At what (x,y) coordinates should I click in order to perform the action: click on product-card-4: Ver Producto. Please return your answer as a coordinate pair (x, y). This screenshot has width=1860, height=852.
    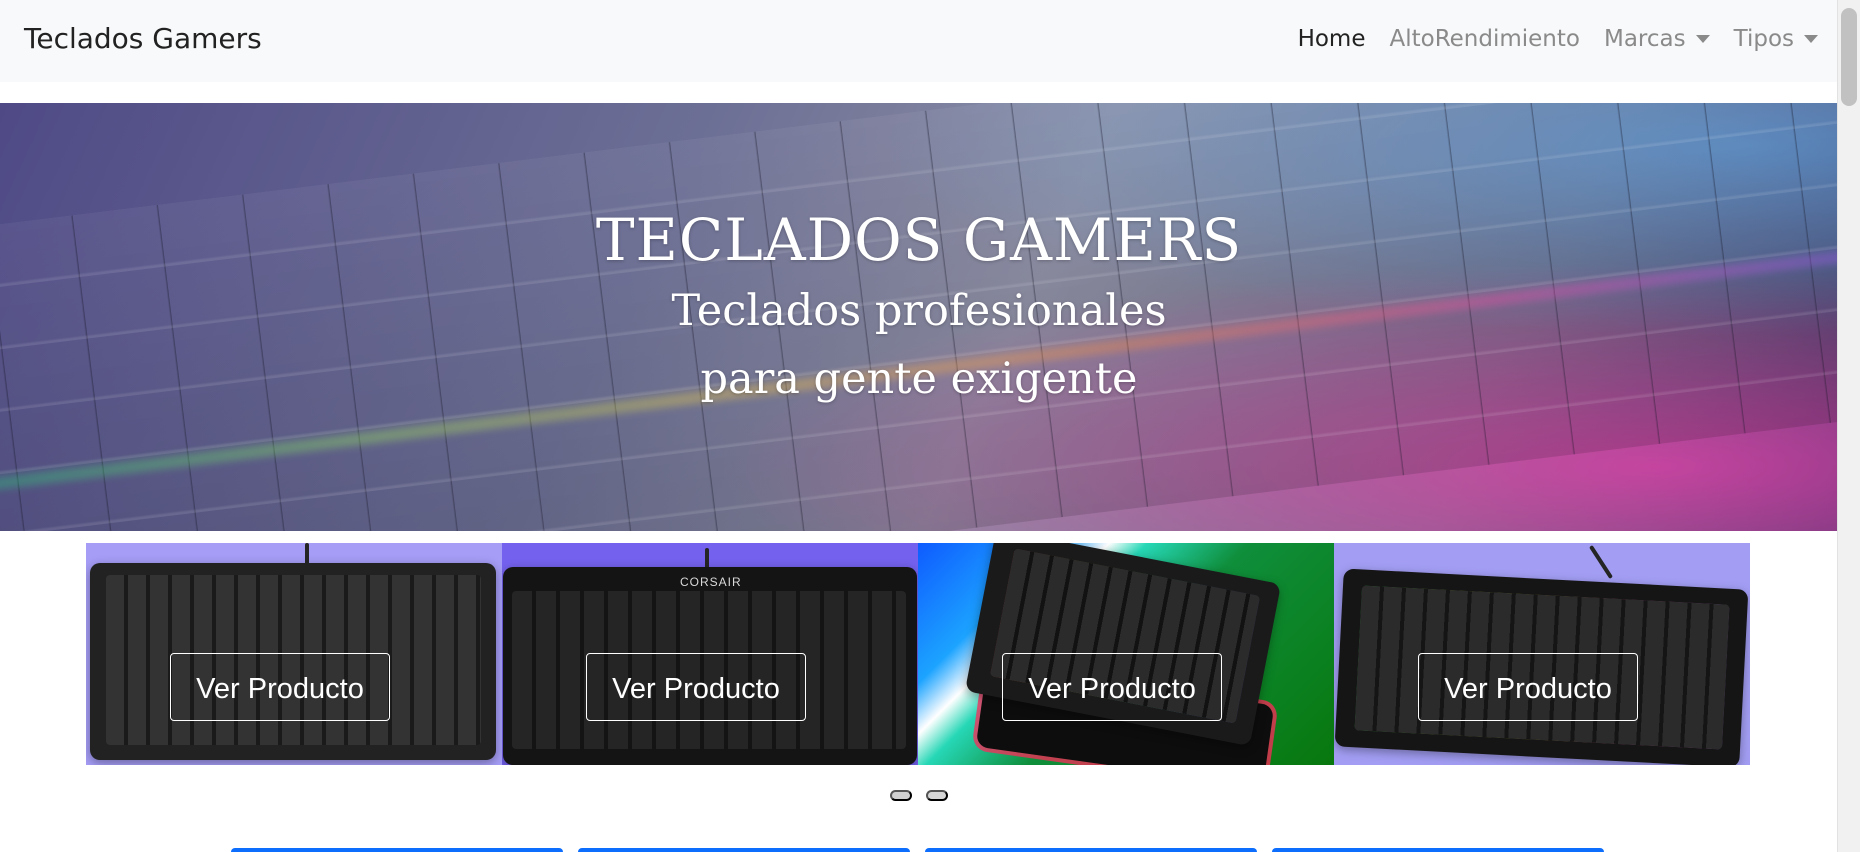
    Looking at the image, I should click on (1542, 654).